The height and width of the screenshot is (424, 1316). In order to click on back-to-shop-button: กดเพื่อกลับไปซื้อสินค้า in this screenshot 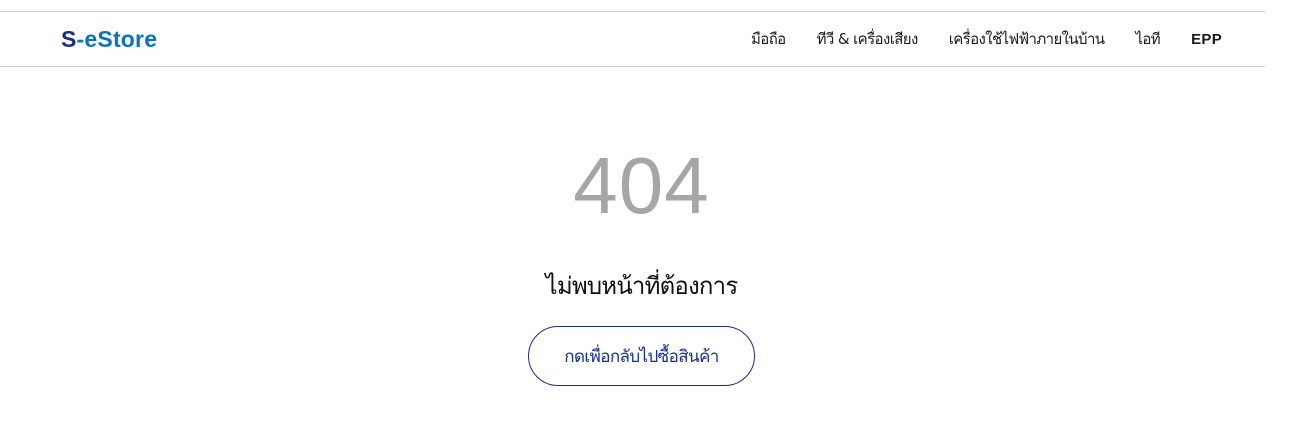, I will do `click(641, 356)`.